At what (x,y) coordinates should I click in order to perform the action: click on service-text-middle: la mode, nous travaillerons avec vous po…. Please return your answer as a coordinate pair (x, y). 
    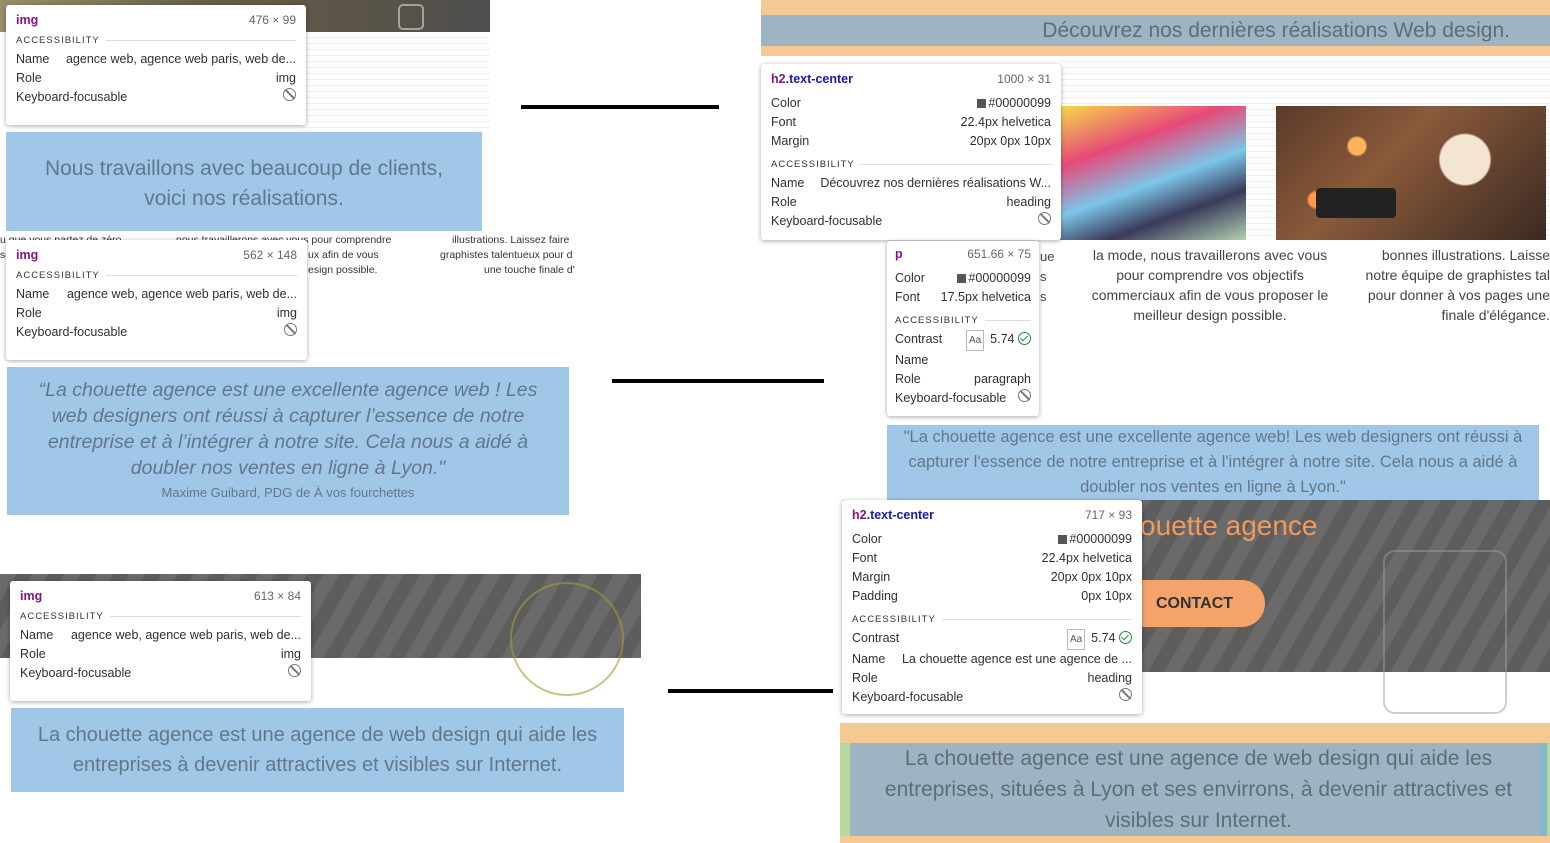
    Looking at the image, I should click on (1210, 285).